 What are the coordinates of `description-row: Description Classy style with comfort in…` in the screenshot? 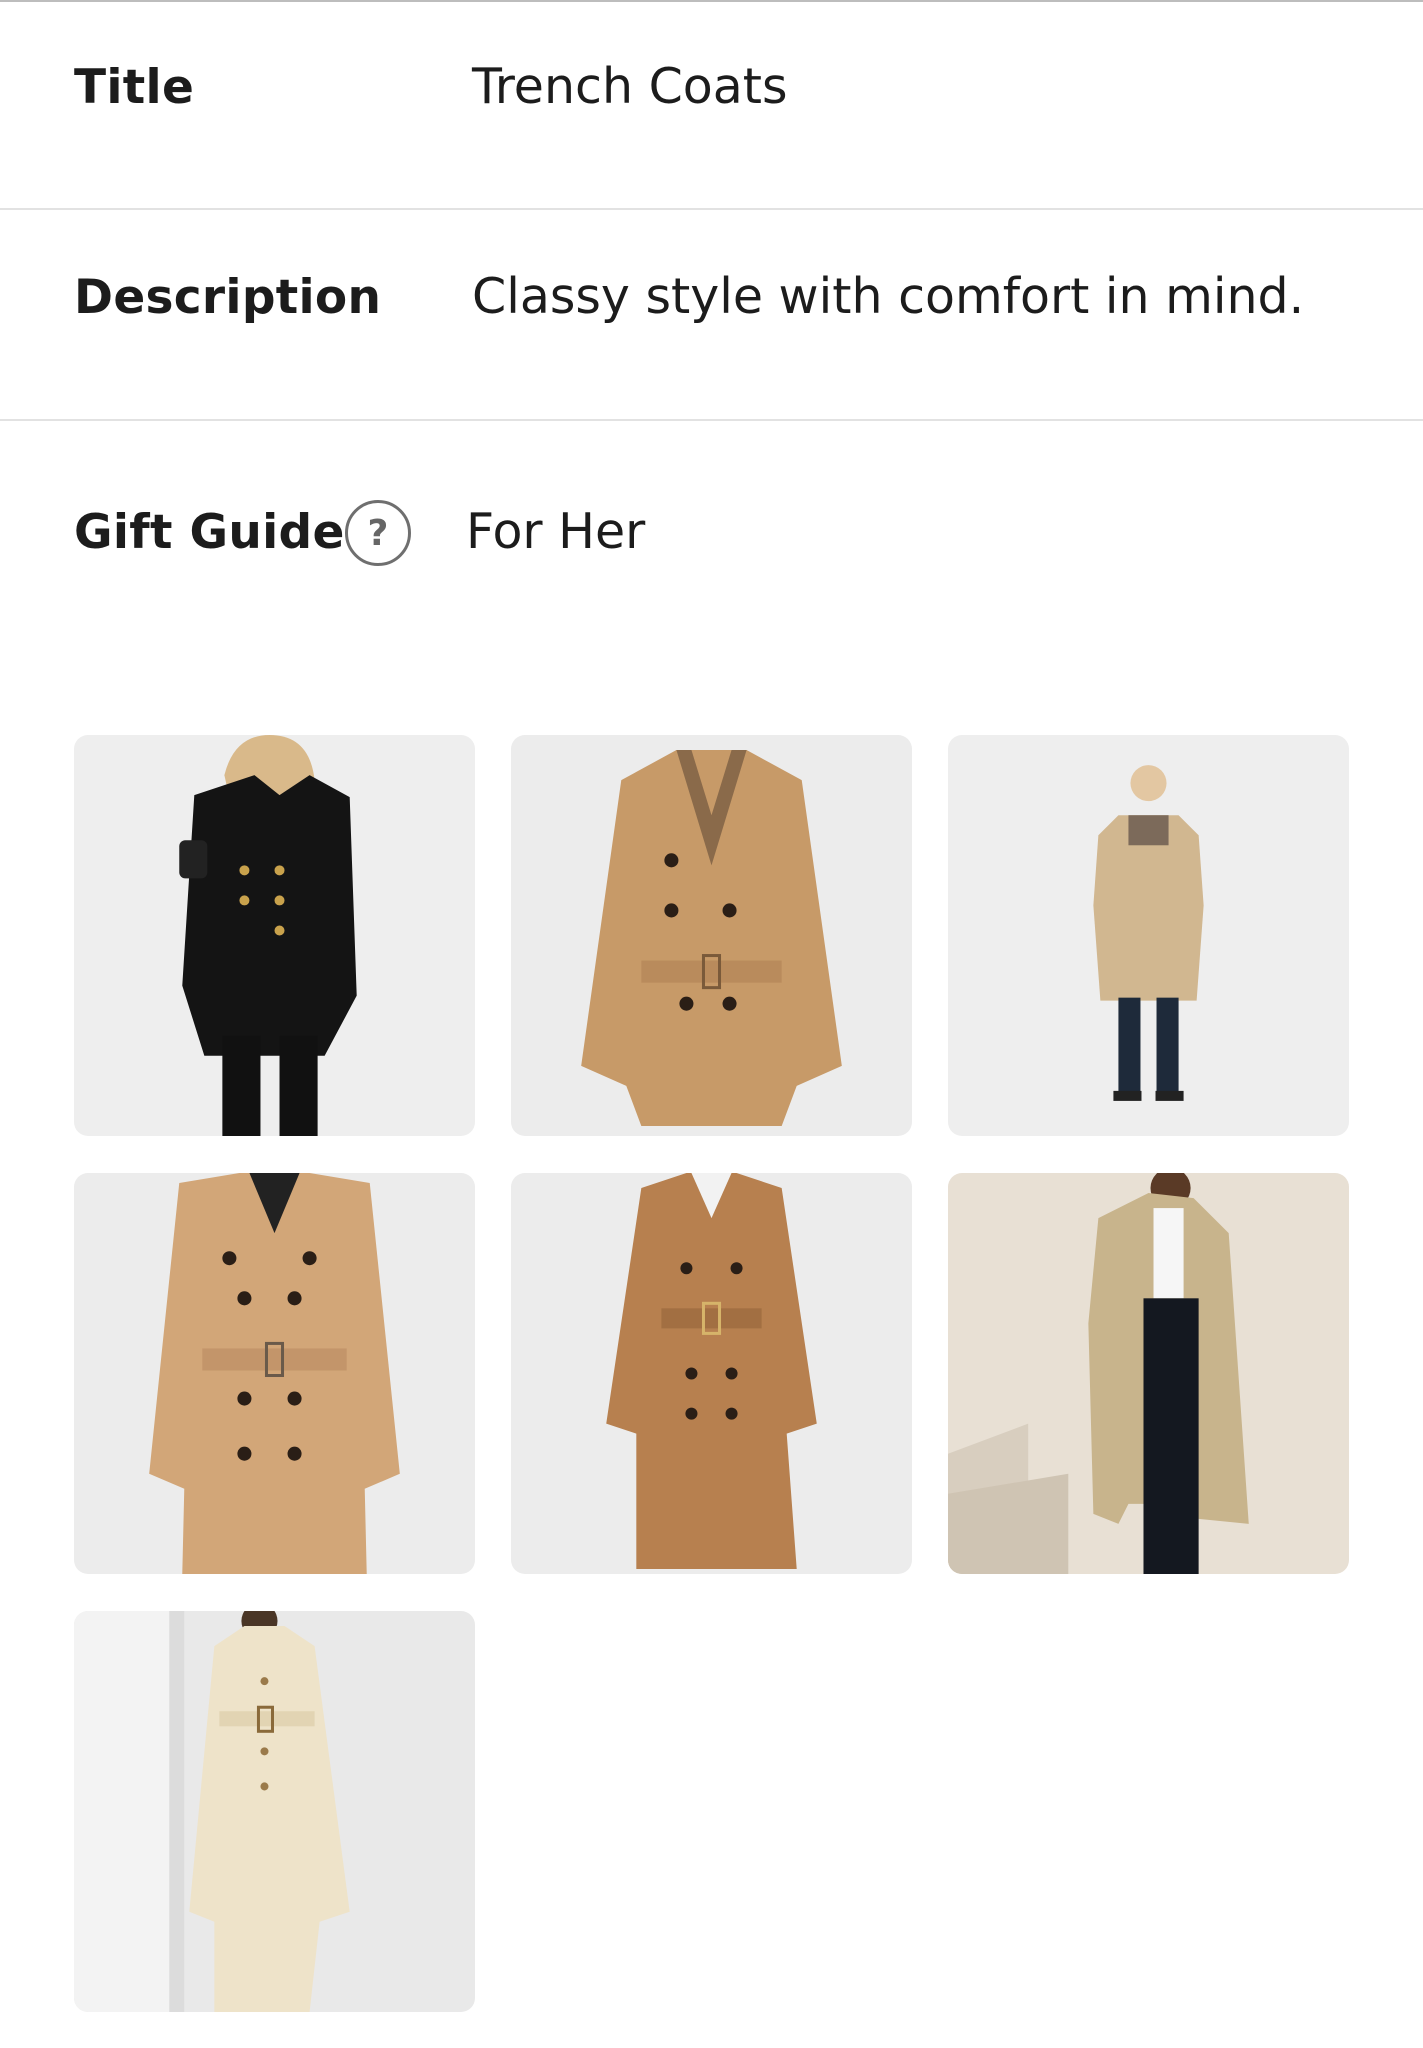 It's located at (711, 315).